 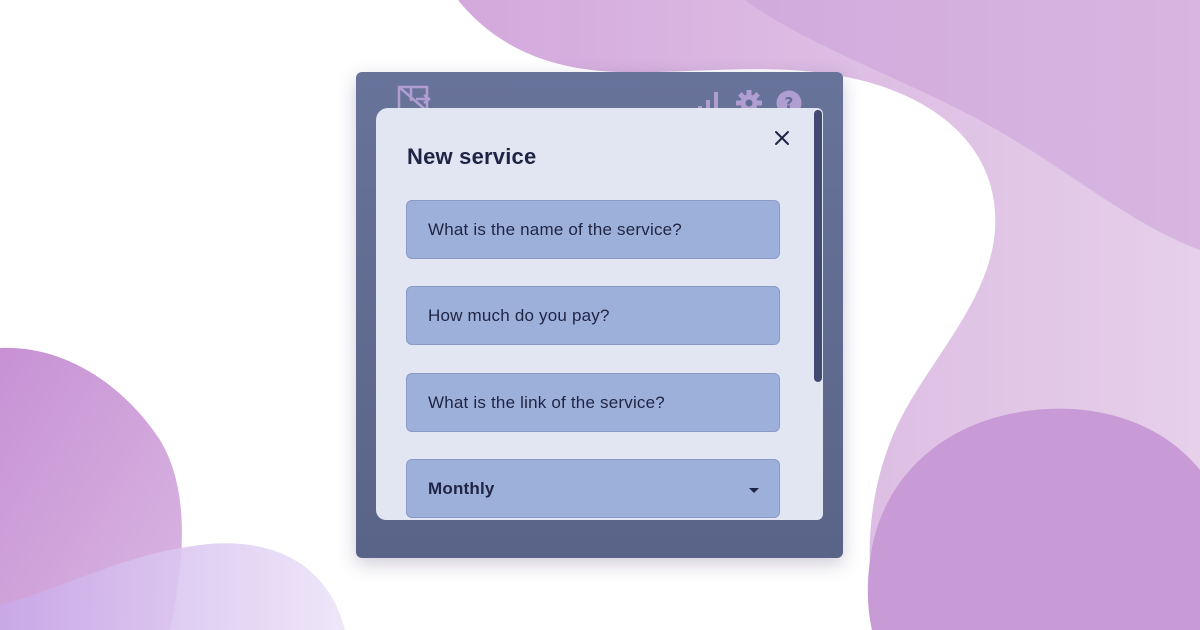 I want to click on service-link-placeholder: What is the link of the service?, so click(x=546, y=402).